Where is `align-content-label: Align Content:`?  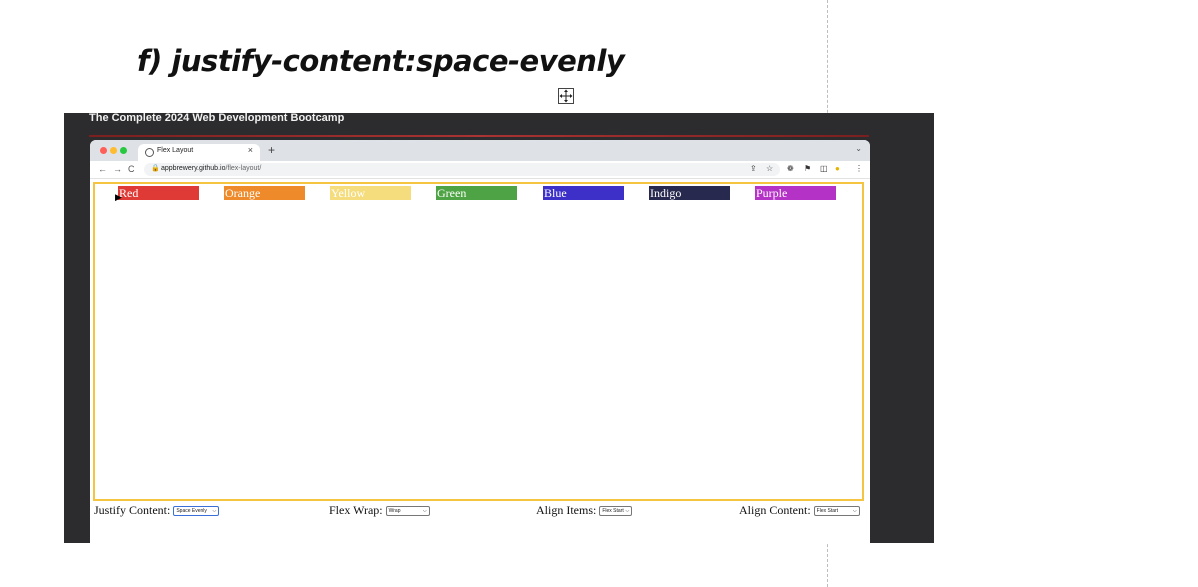 align-content-label: Align Content: is located at coordinates (775, 510).